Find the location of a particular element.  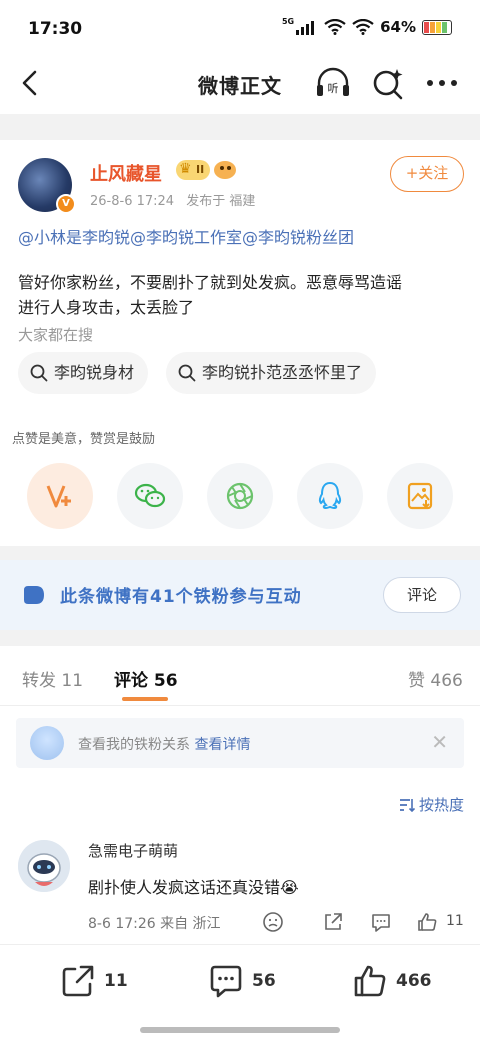

fan-relation-card: 查看我的铁粉关系 查看详情 ✕ is located at coordinates (240, 743).